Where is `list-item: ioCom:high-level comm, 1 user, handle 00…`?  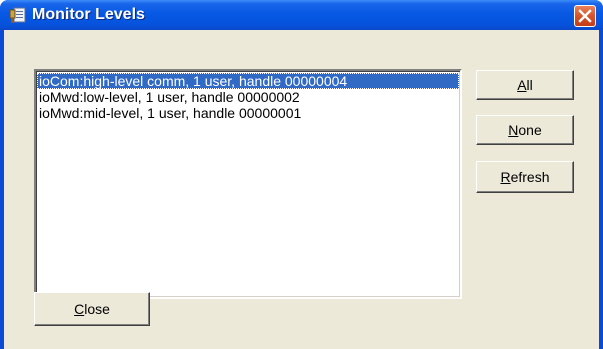
list-item: ioCom:high-level comm, 1 user, handle 00… is located at coordinates (248, 81).